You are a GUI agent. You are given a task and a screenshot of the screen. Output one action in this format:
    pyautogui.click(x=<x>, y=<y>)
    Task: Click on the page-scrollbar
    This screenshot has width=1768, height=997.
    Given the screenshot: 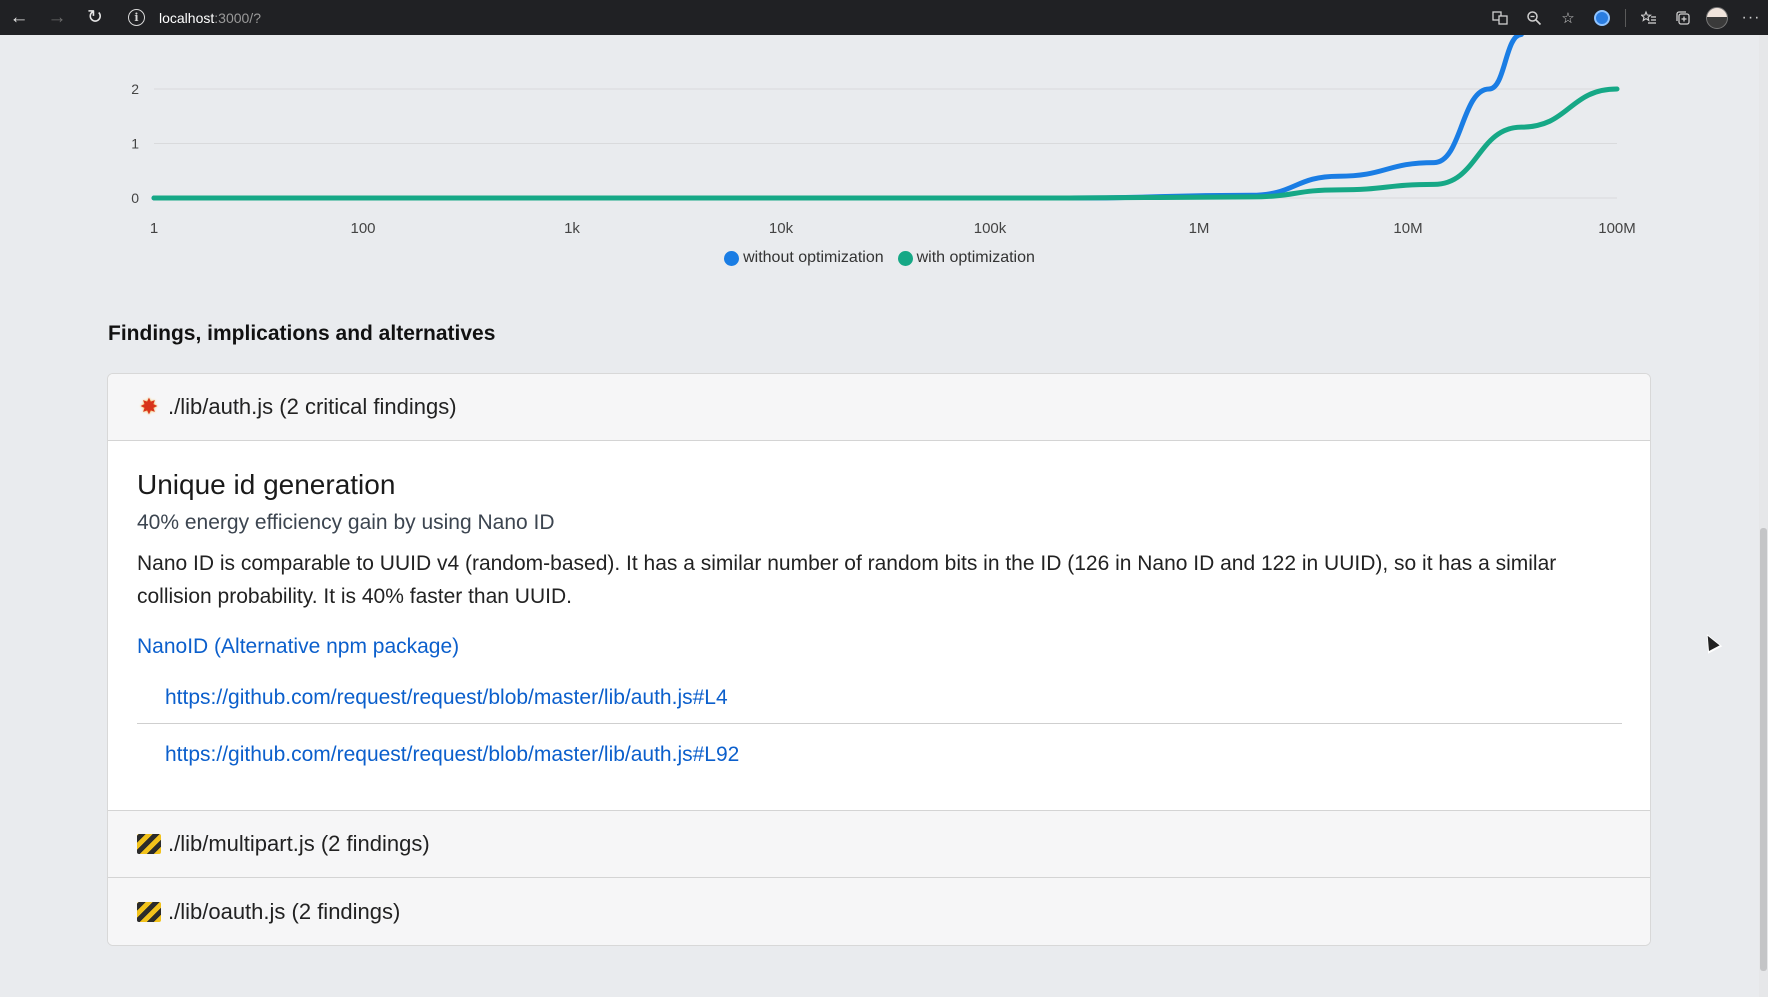 What is the action you would take?
    pyautogui.click(x=1763, y=516)
    